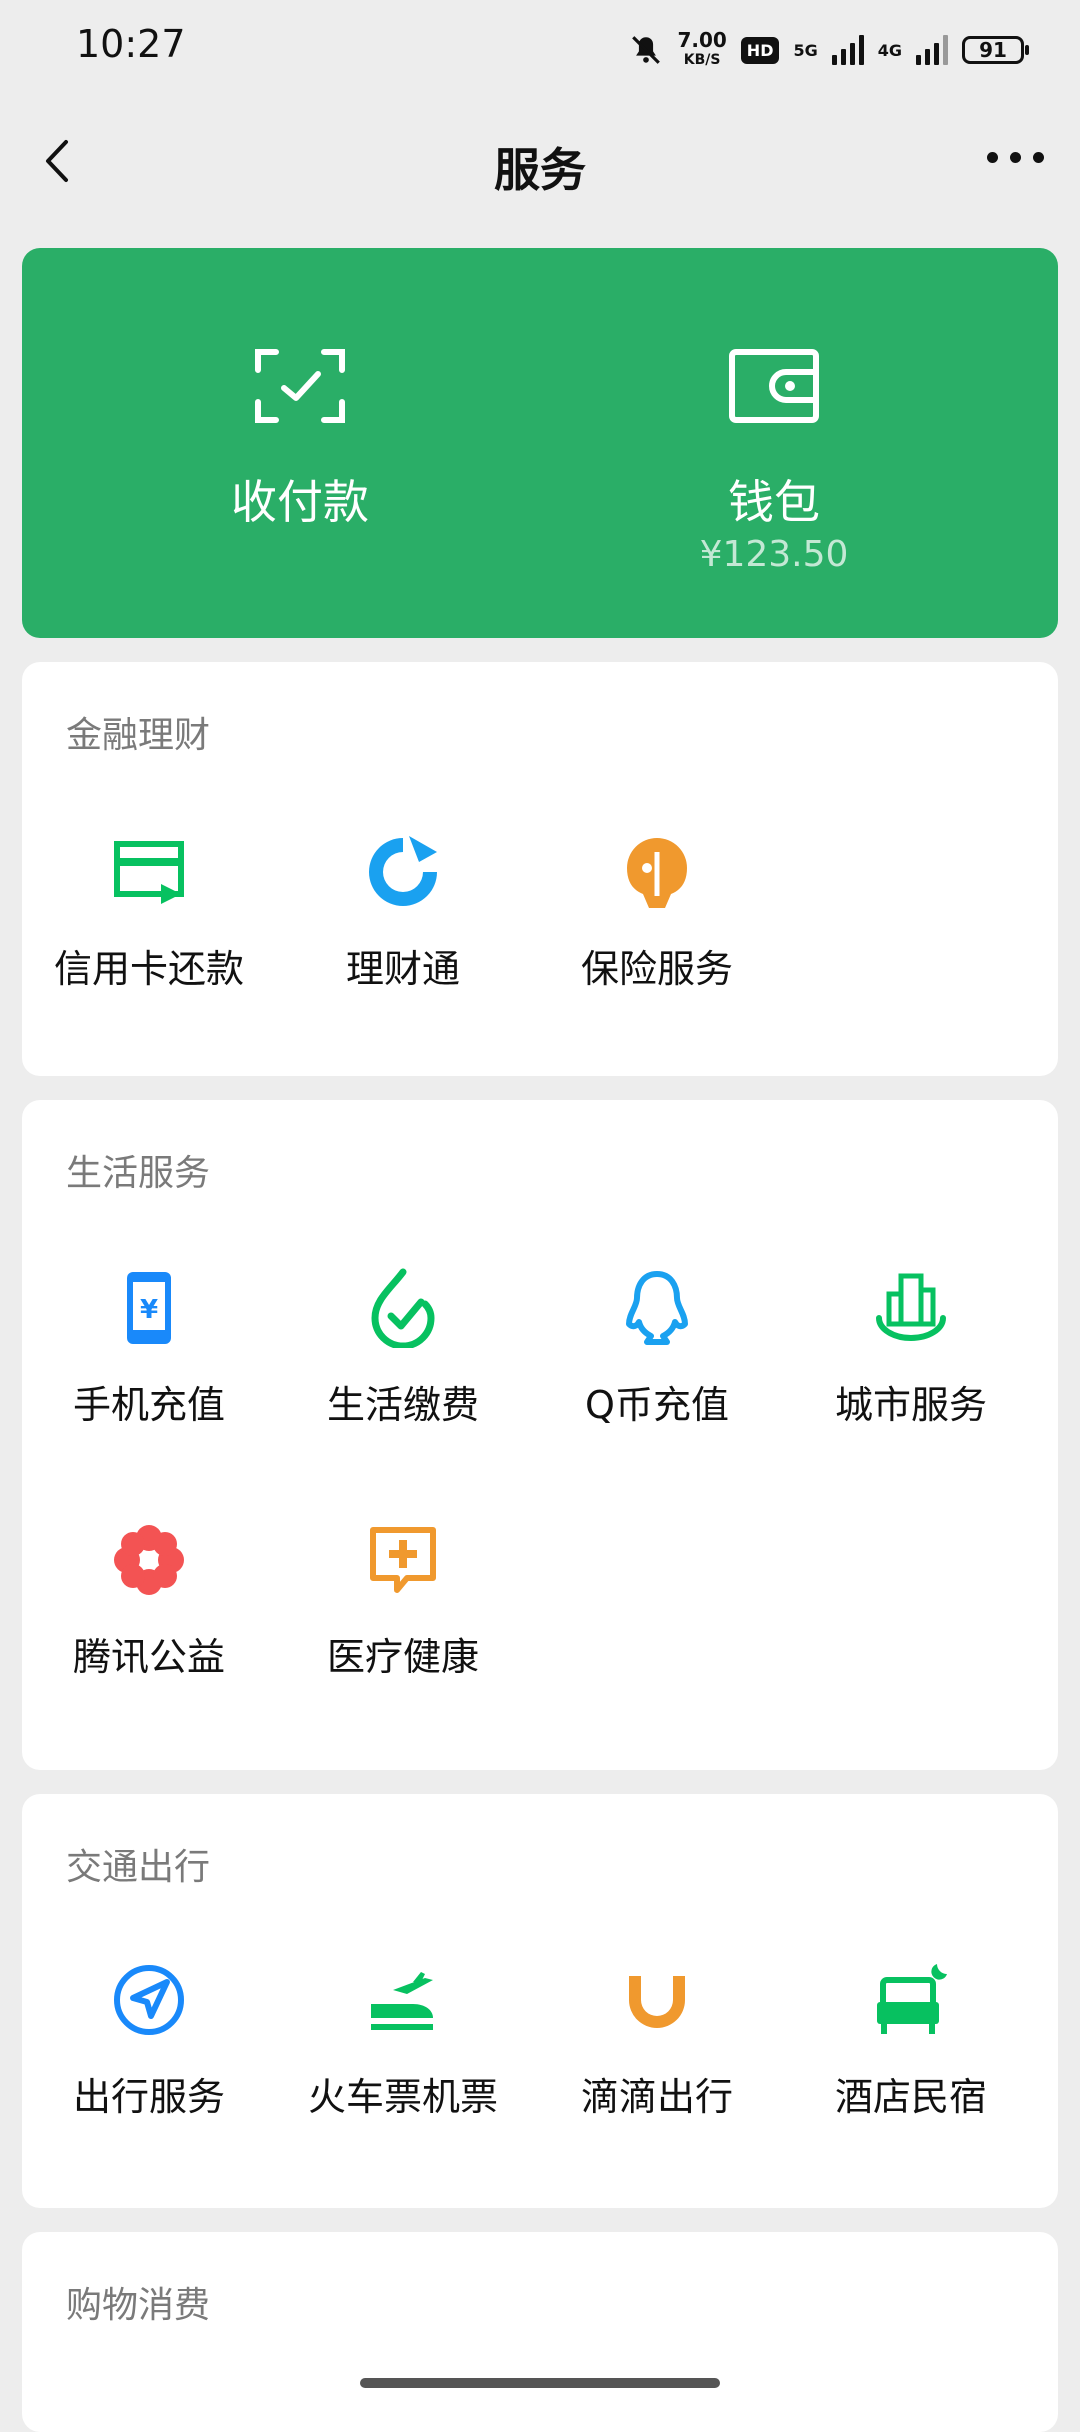 This screenshot has height=2432, width=1080. Describe the element at coordinates (774, 386) in the screenshot. I see `wallet-icon` at that location.